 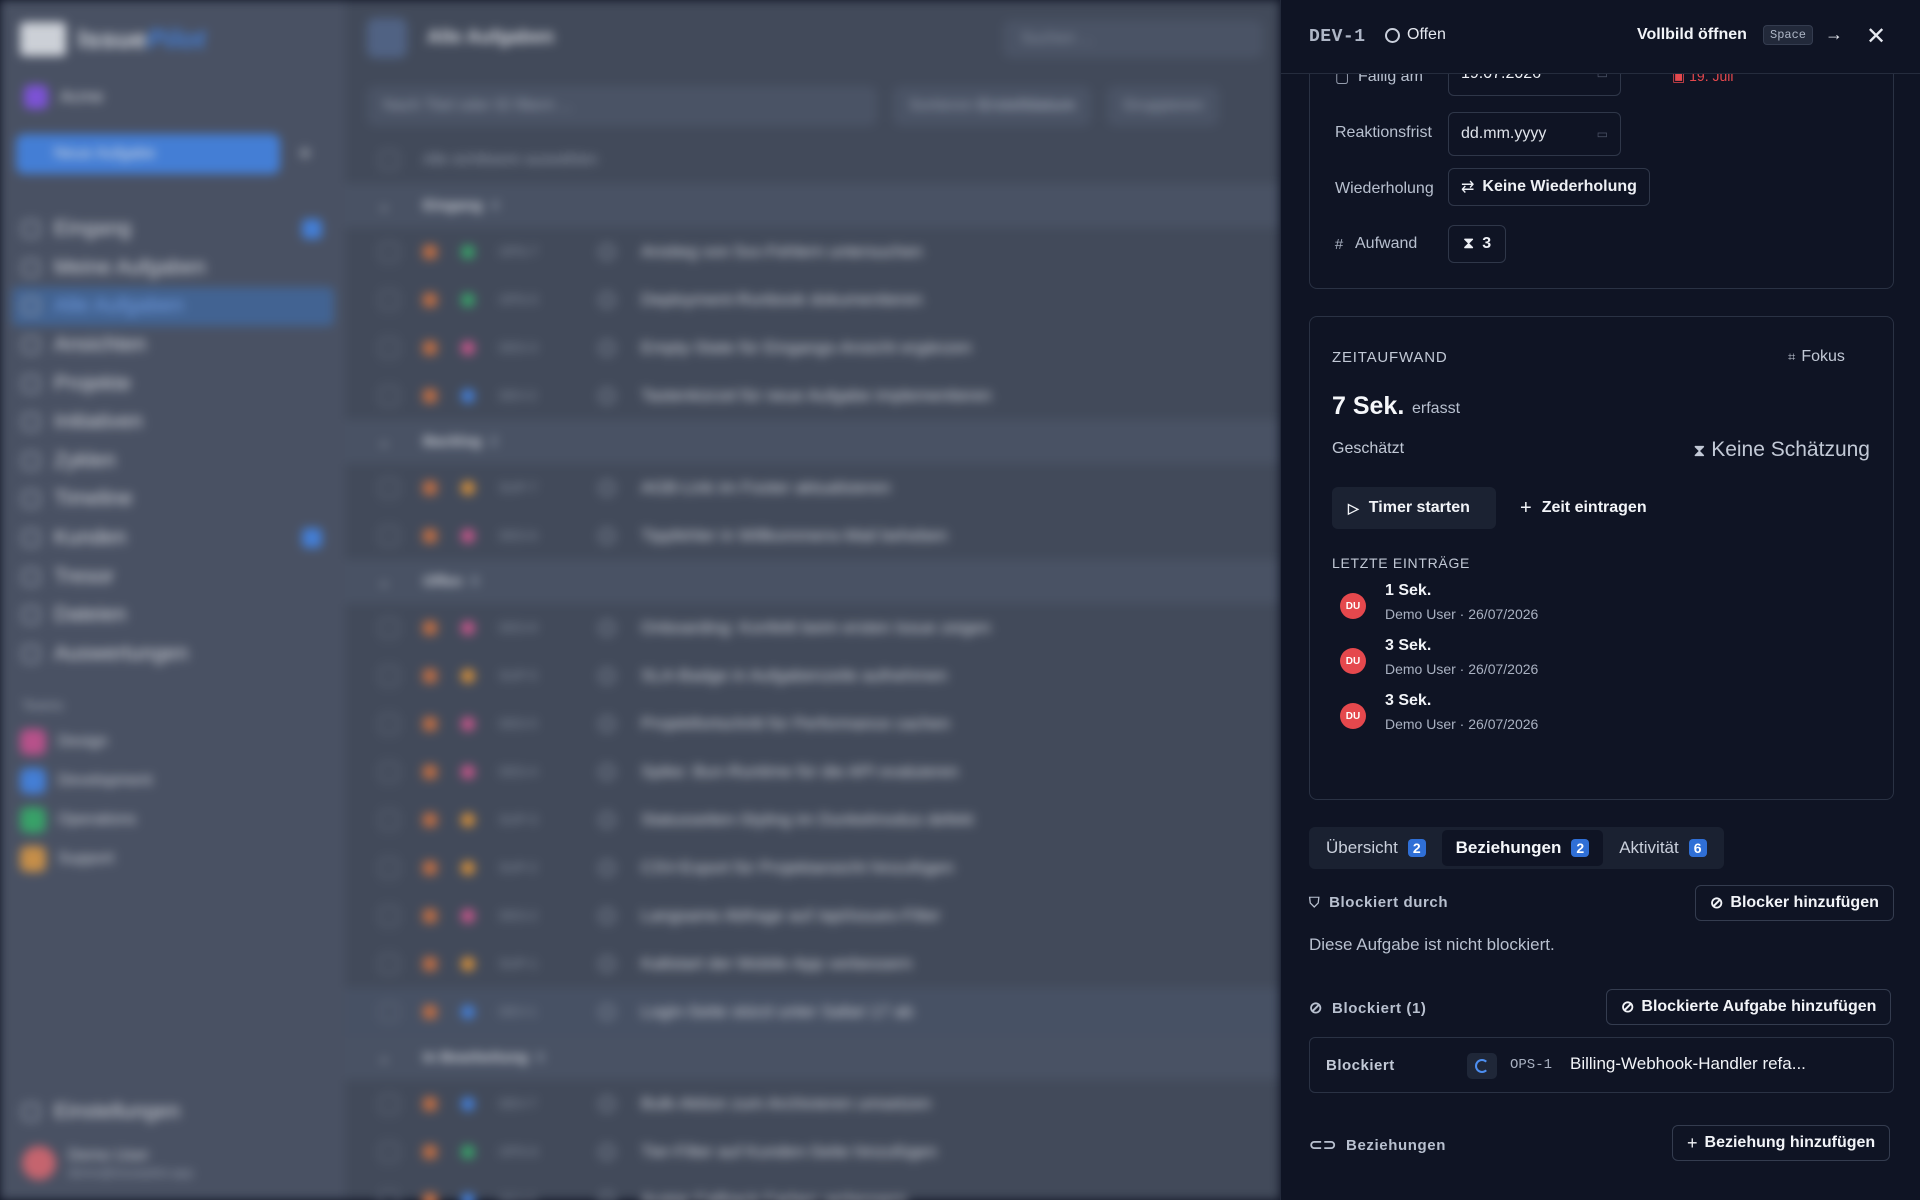 I want to click on arrow-right-icon: →, so click(x=1834, y=34).